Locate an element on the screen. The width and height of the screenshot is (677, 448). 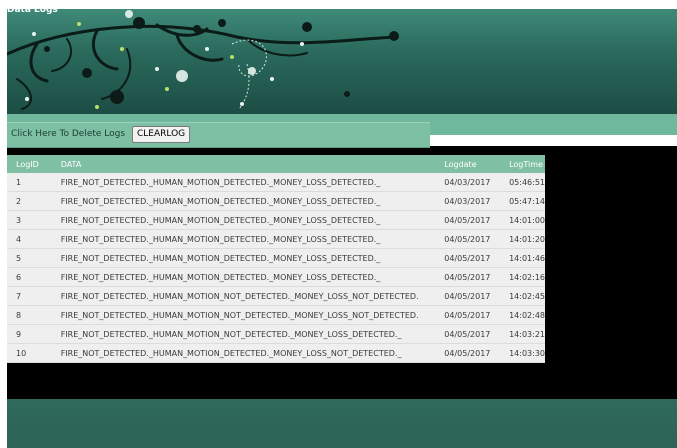
cell-logtime: 05:47:14 is located at coordinates (522, 201).